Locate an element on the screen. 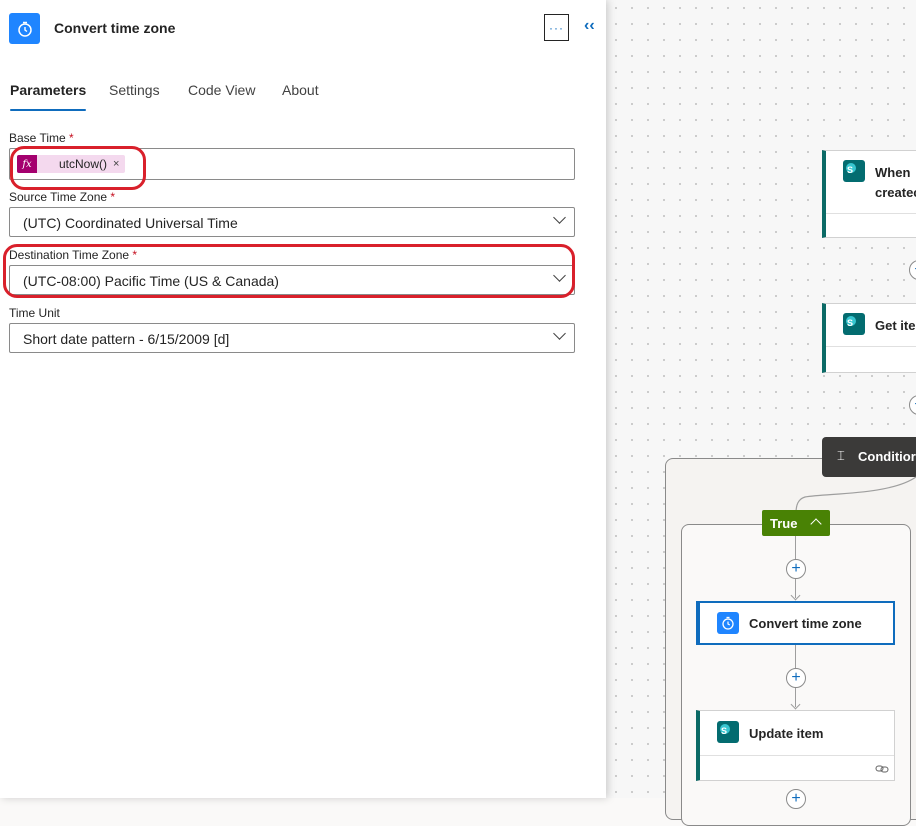  trigger-card: When createc is located at coordinates (869, 194).